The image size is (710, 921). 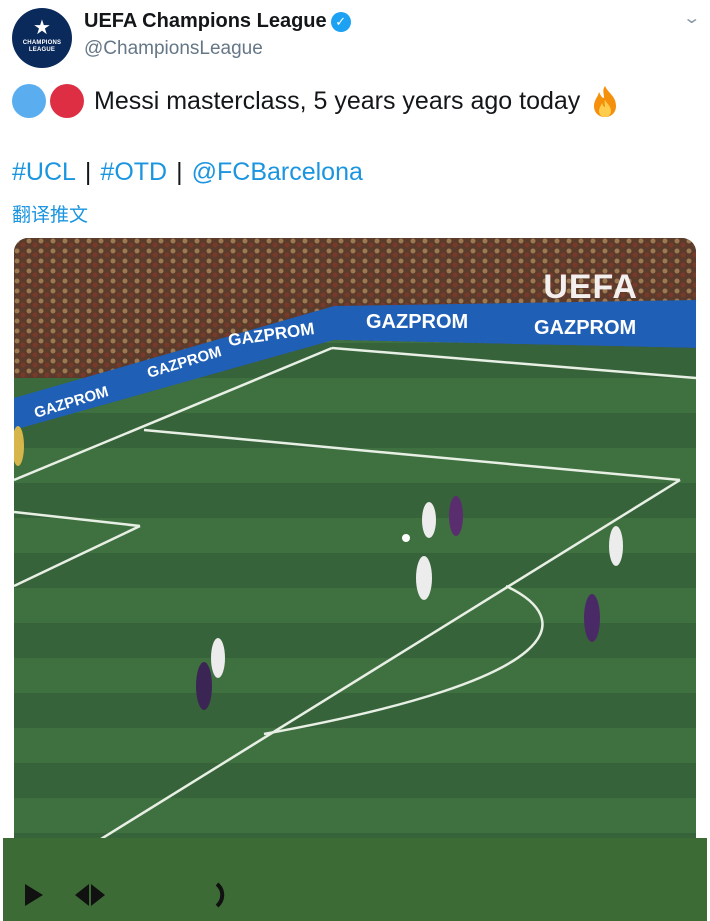 What do you see at coordinates (173, 49) in the screenshot?
I see `user-handle: @ChampionsLeague` at bounding box center [173, 49].